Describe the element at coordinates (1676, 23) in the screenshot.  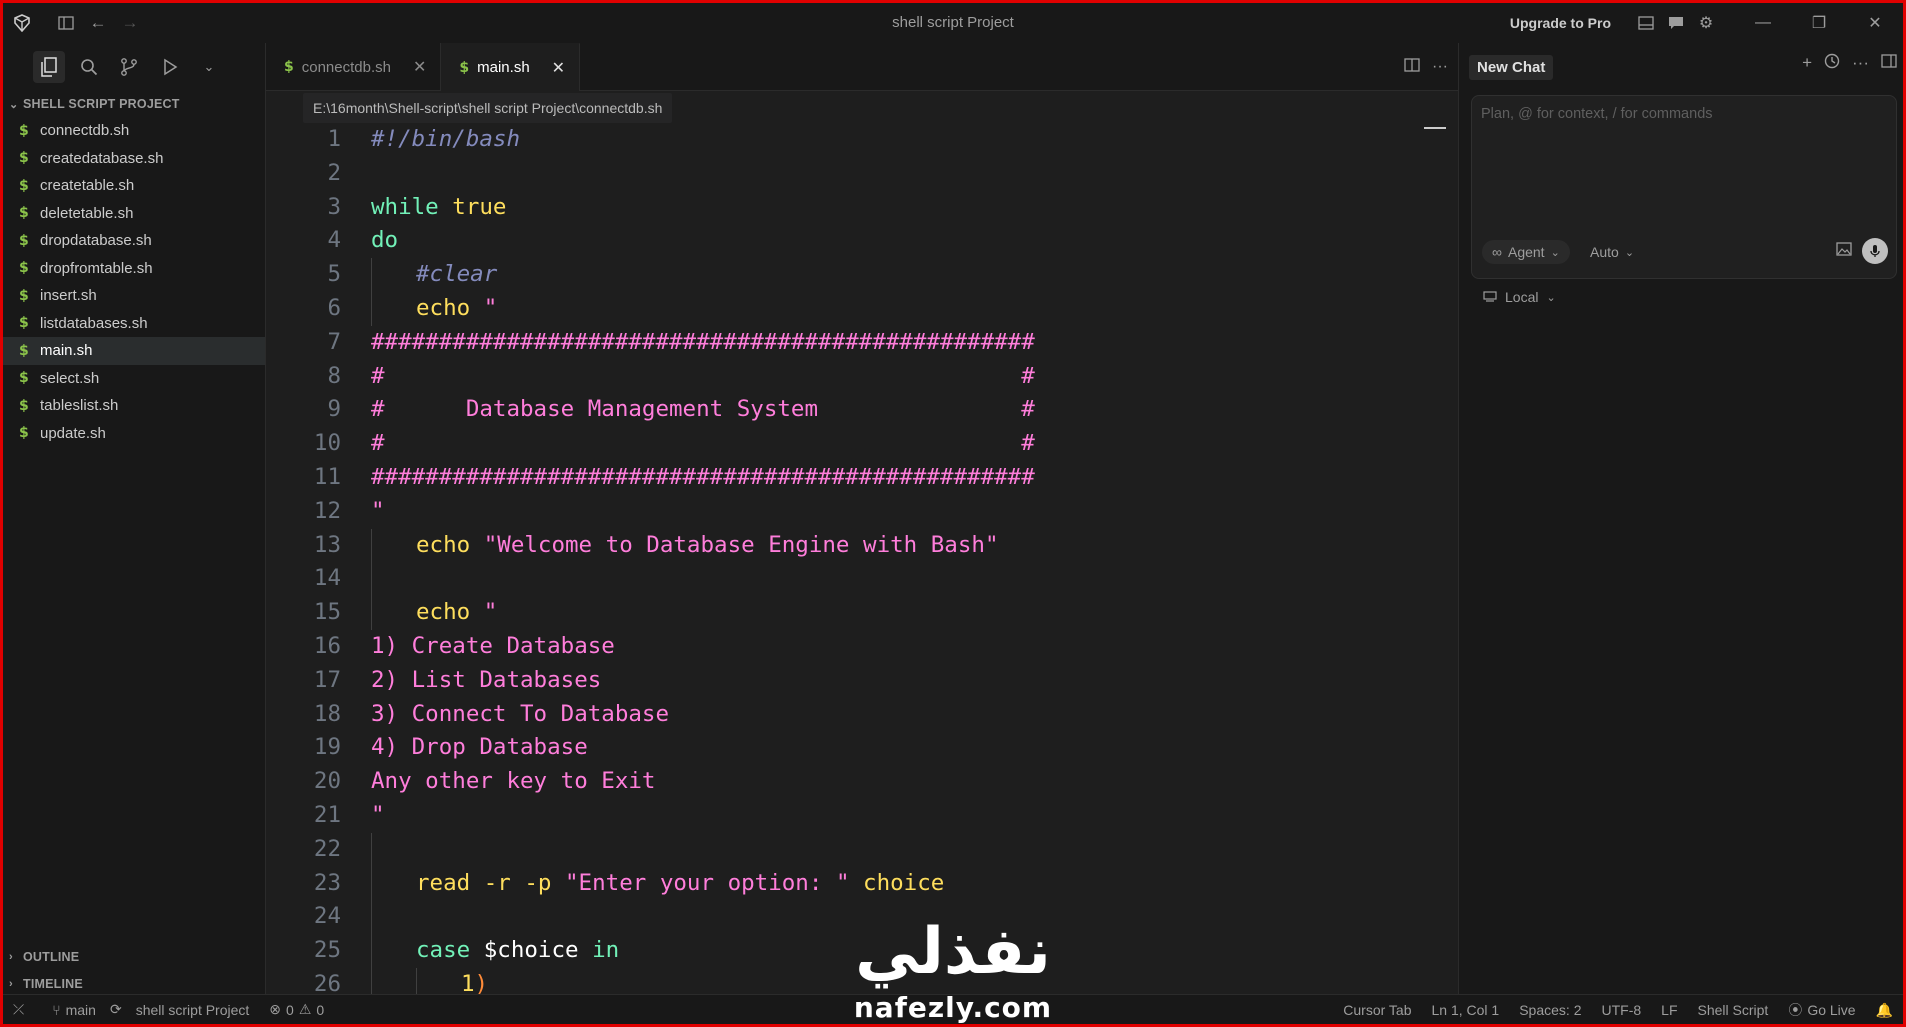
I see `chat-bubble-icon` at that location.